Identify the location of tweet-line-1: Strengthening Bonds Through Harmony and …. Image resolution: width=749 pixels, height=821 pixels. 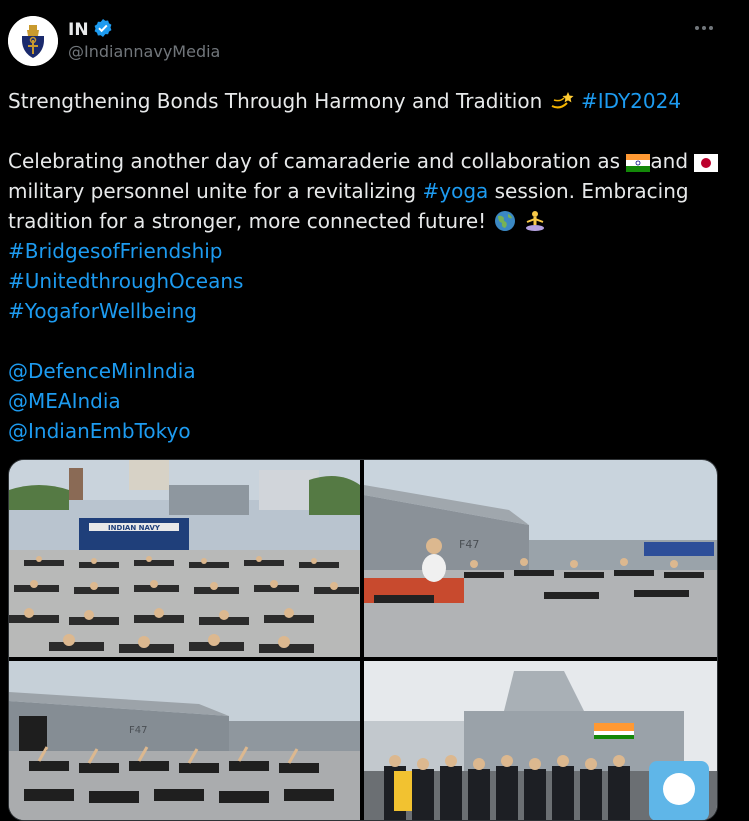
(365, 101).